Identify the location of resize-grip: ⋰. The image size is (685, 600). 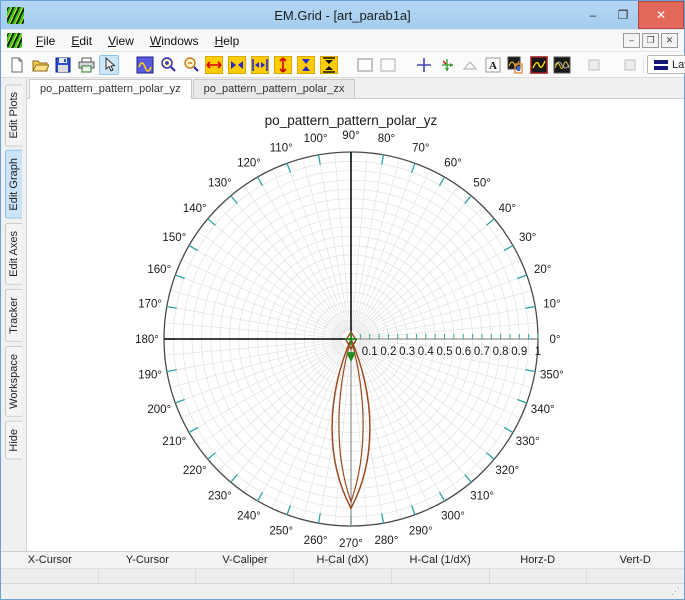
(676, 591).